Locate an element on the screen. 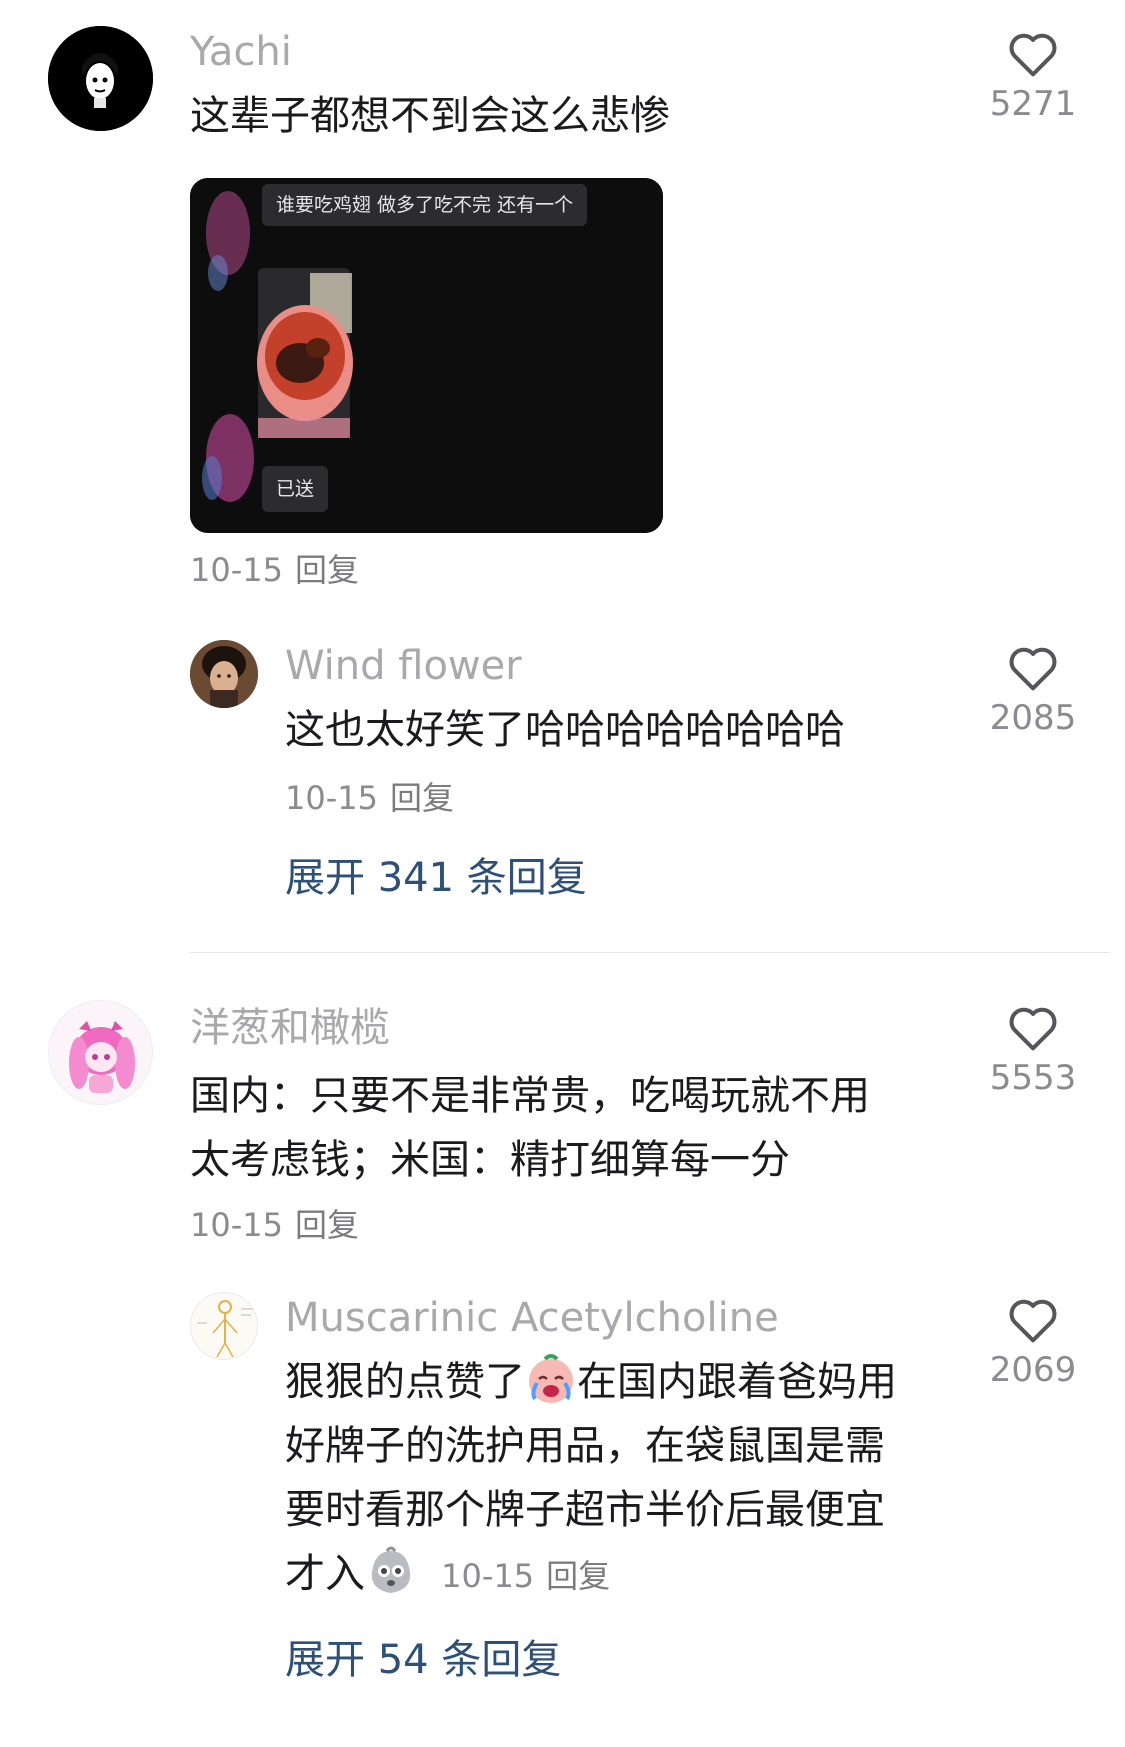 The width and height of the screenshot is (1125, 1747). image-caption-bubble: 谁要吃鸡翅 做多了吃不完 还有一个 is located at coordinates (425, 205).